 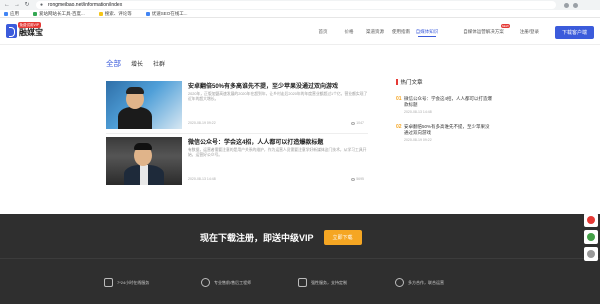 What do you see at coordinates (575, 5) in the screenshot?
I see `profile-icon` at bounding box center [575, 5].